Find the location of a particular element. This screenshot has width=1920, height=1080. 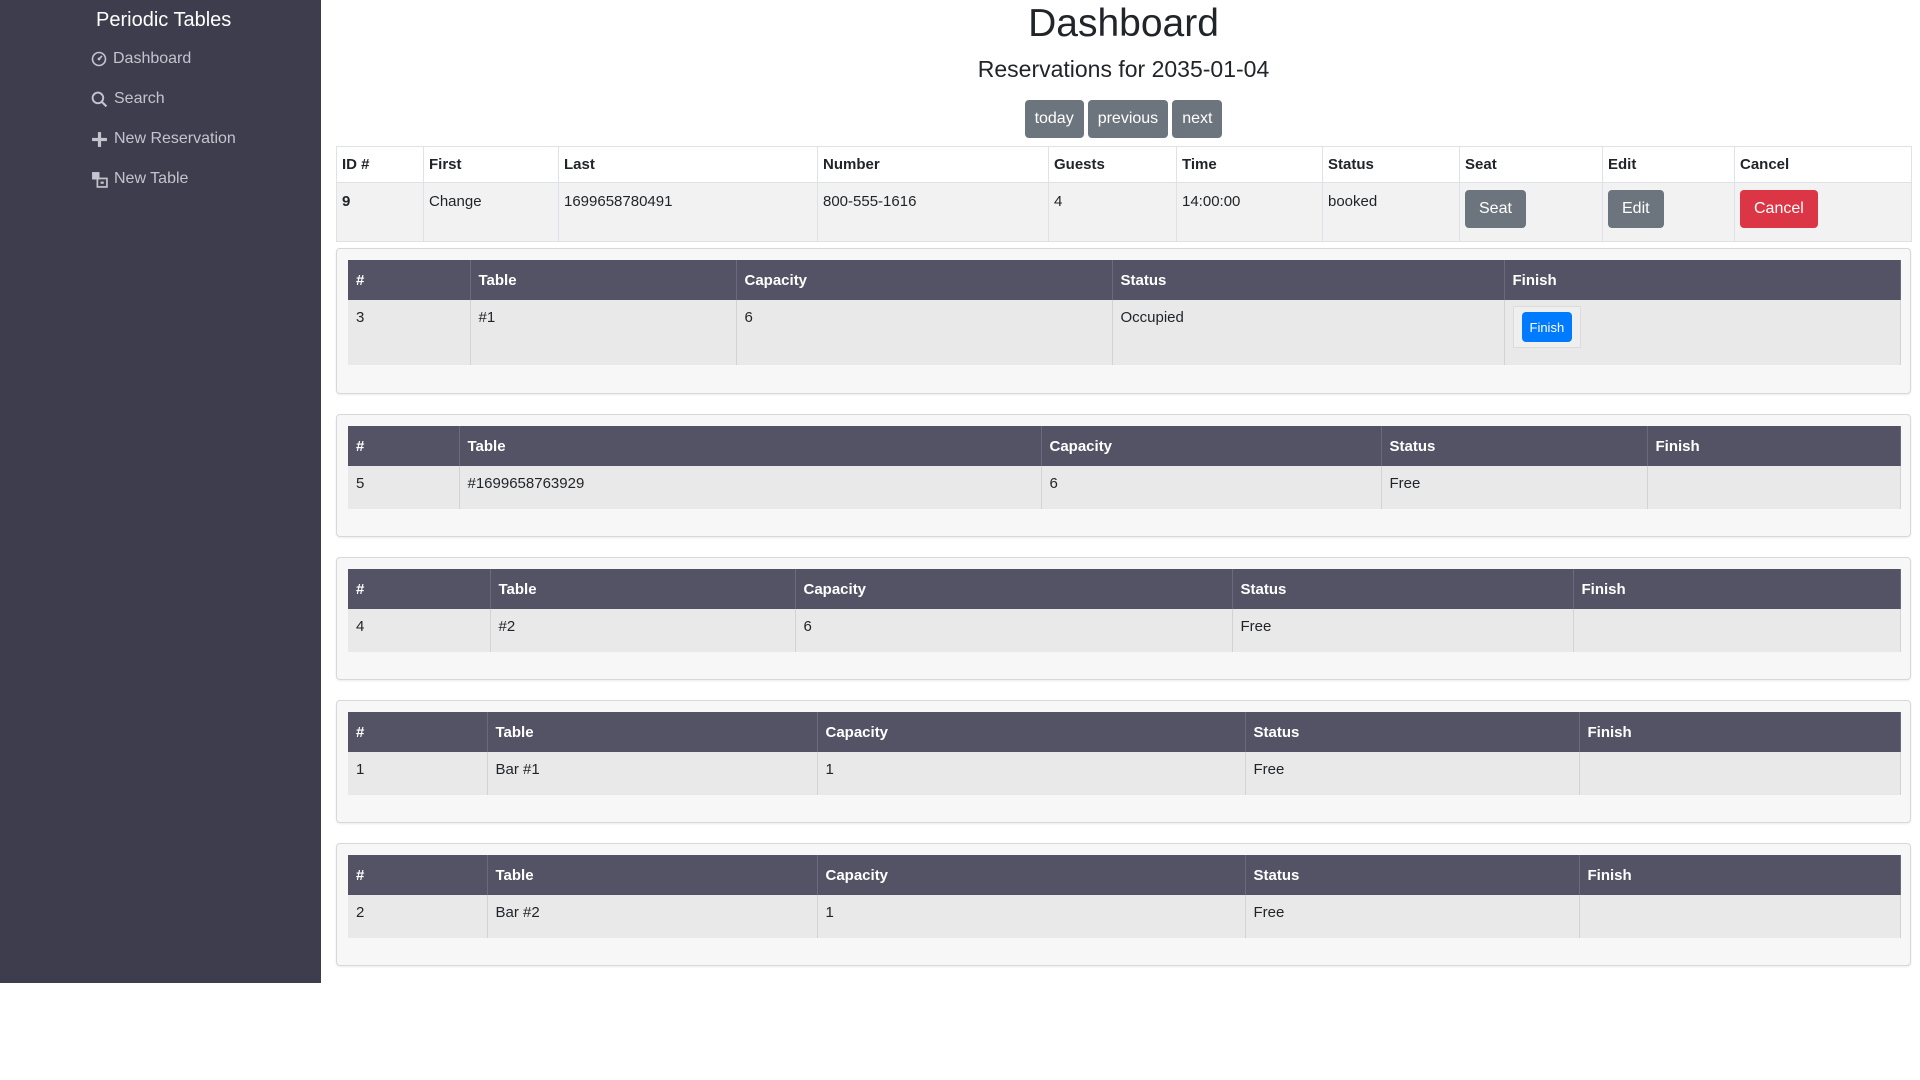

table-status: Occupied is located at coordinates (1308, 332).